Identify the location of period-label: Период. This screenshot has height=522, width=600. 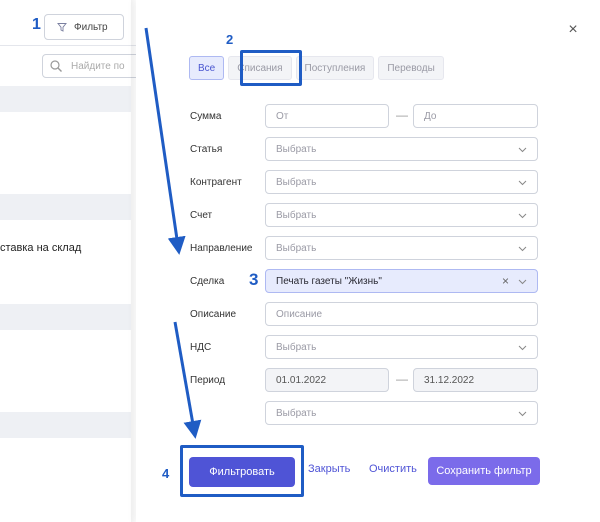
(208, 380).